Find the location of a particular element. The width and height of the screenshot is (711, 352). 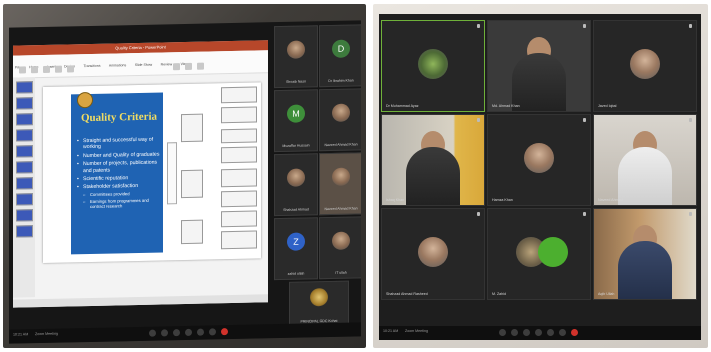

slide-thumbnails-panel is located at coordinates (24, 187).